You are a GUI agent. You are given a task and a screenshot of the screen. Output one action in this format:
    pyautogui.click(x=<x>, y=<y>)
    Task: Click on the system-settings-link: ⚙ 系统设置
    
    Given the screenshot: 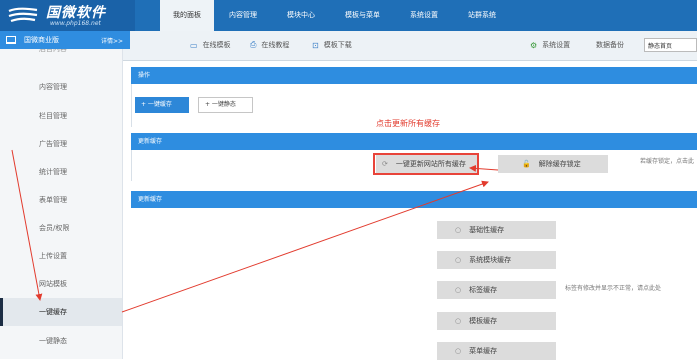 What is the action you would take?
    pyautogui.click(x=550, y=45)
    